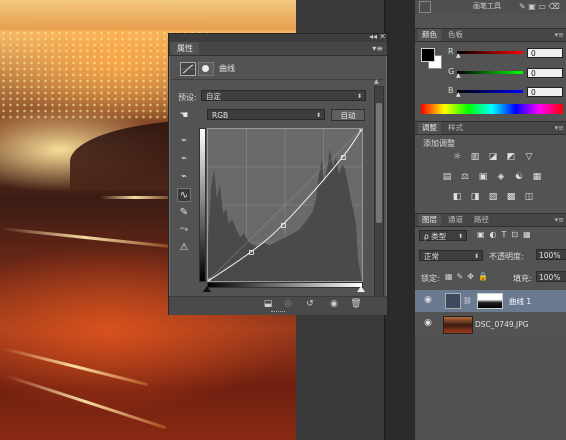 Image resolution: width=566 pixels, height=440 pixels. Describe the element at coordinates (278, 312) in the screenshot. I see `resize-grip` at that location.